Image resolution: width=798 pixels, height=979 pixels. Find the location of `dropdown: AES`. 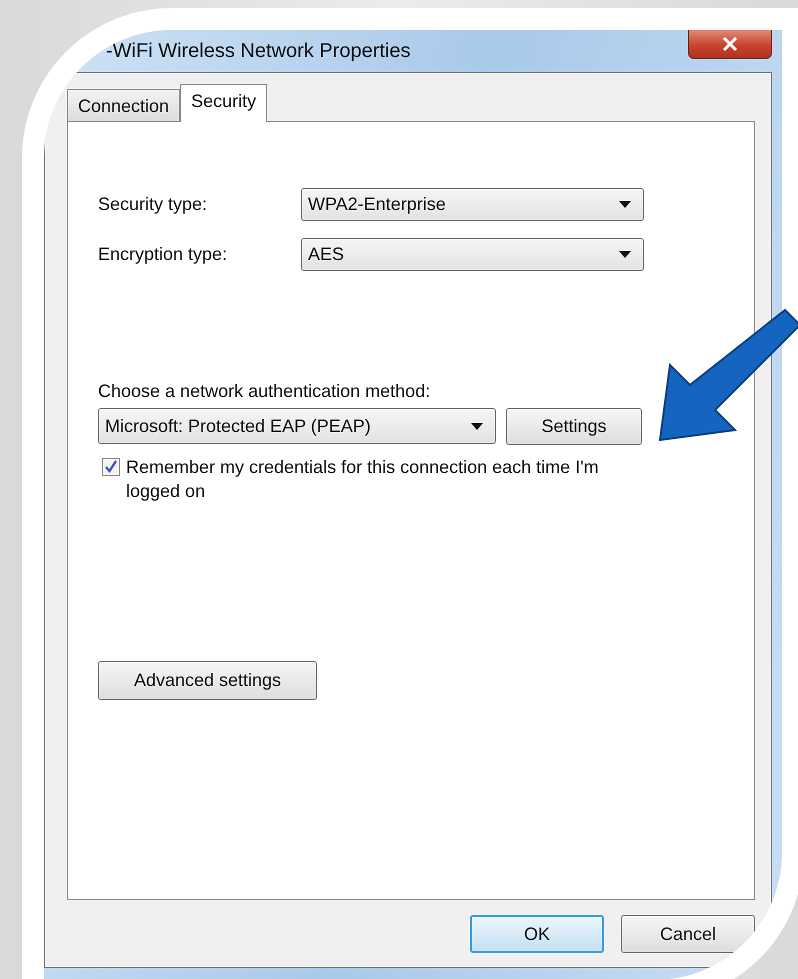

dropdown: AES is located at coordinates (472, 254).